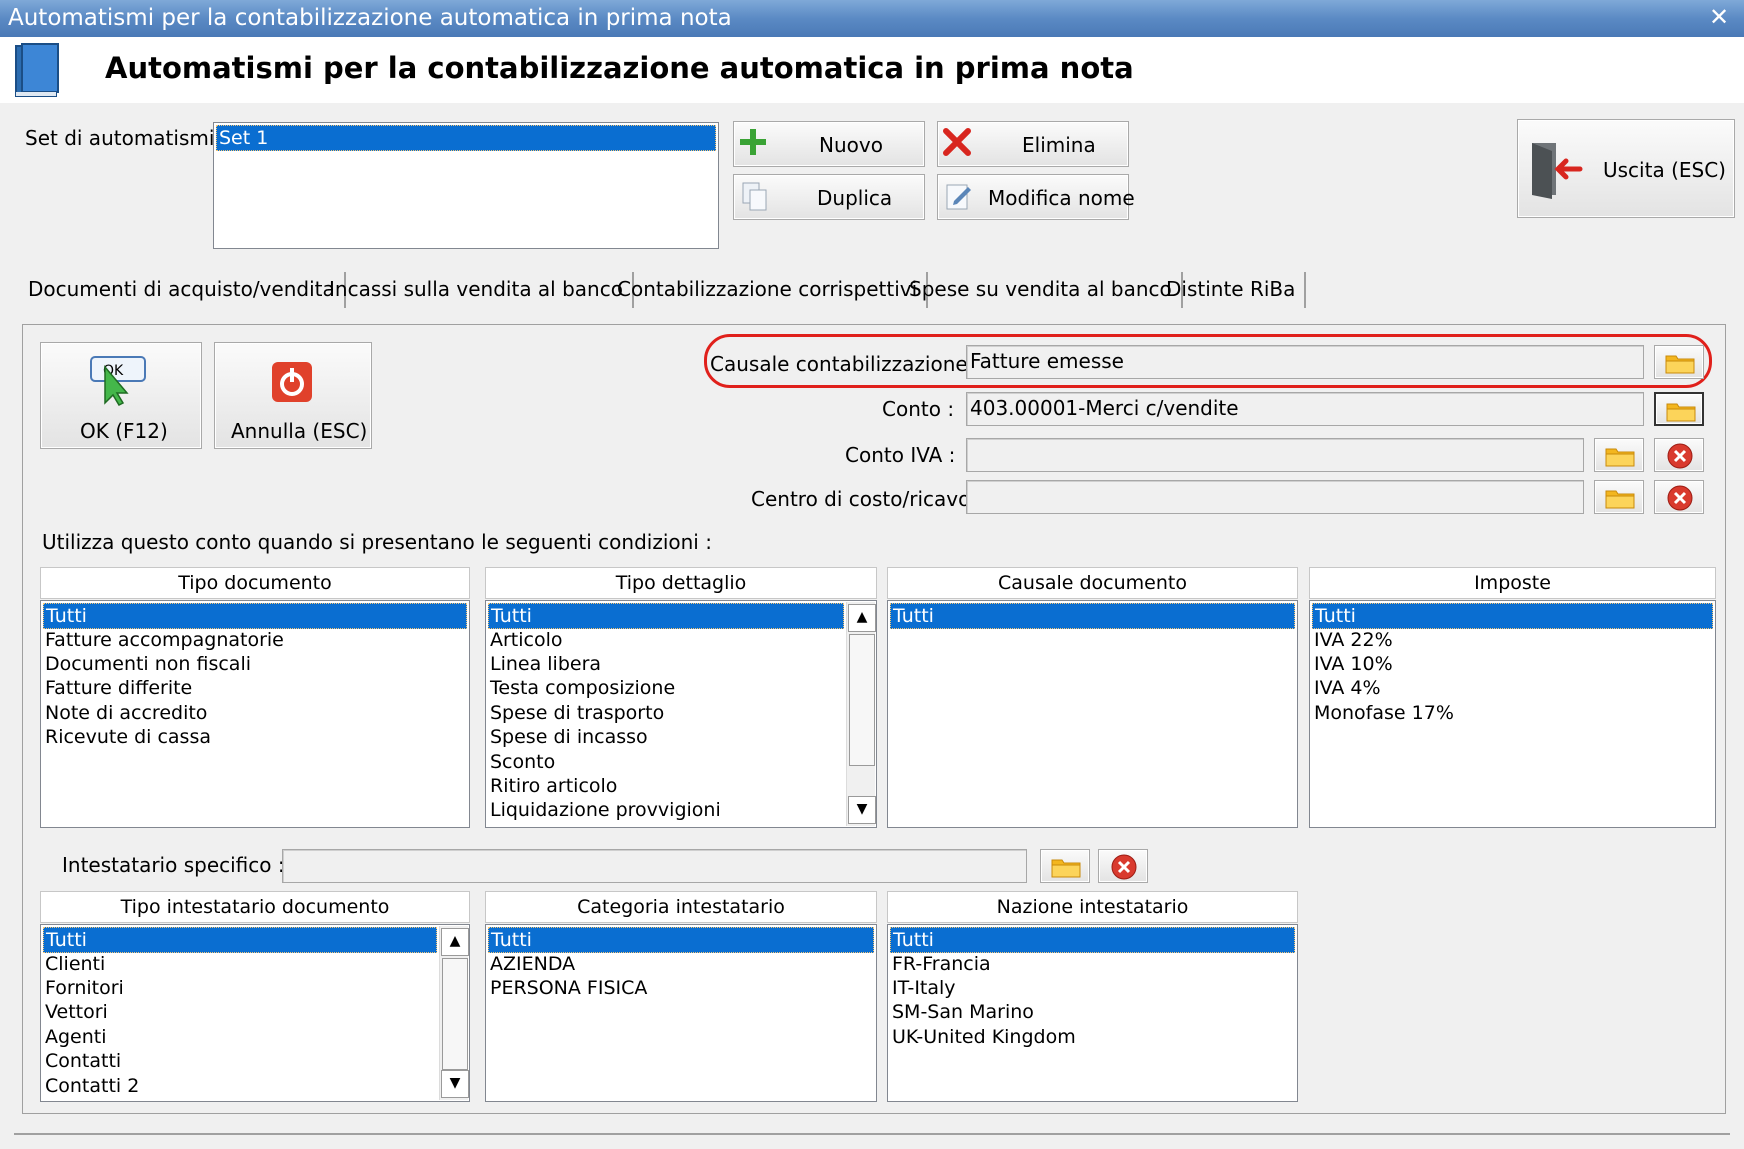  I want to click on list-item: Sconto, so click(666, 762).